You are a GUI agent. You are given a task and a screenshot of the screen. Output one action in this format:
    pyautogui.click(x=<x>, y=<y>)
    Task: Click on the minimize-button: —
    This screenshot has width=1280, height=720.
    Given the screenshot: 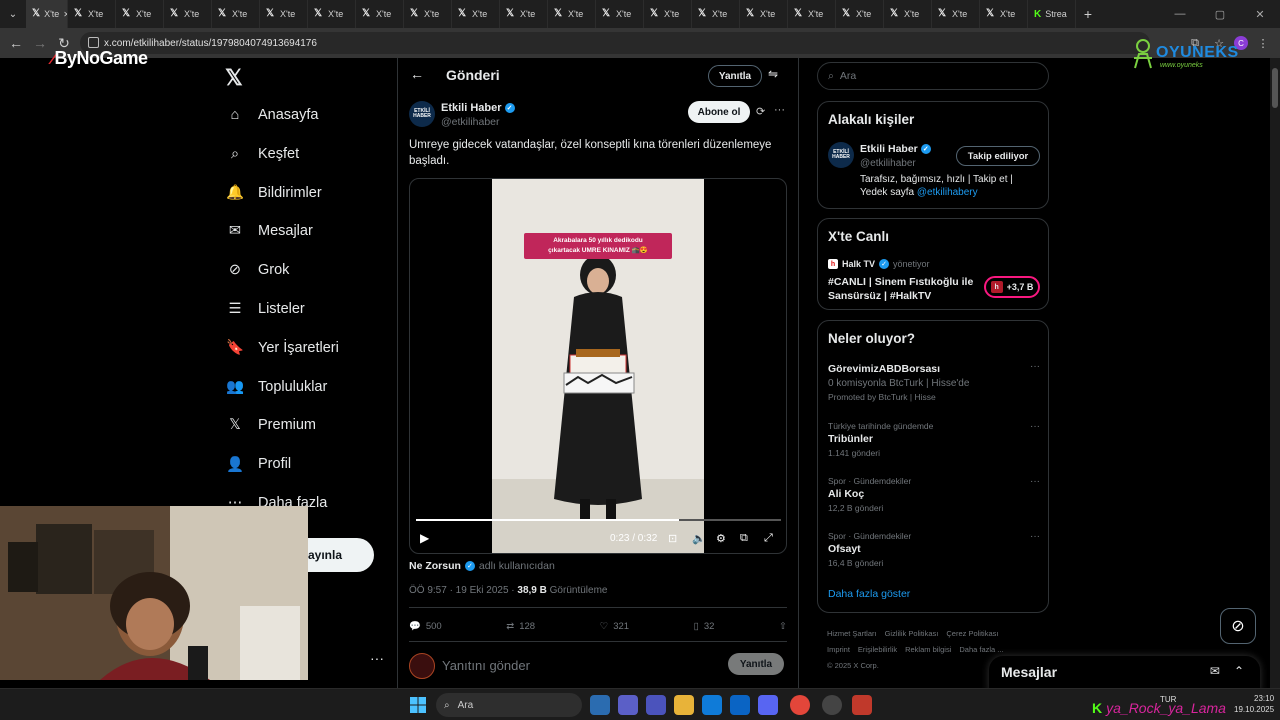 What is the action you would take?
    pyautogui.click(x=1180, y=14)
    